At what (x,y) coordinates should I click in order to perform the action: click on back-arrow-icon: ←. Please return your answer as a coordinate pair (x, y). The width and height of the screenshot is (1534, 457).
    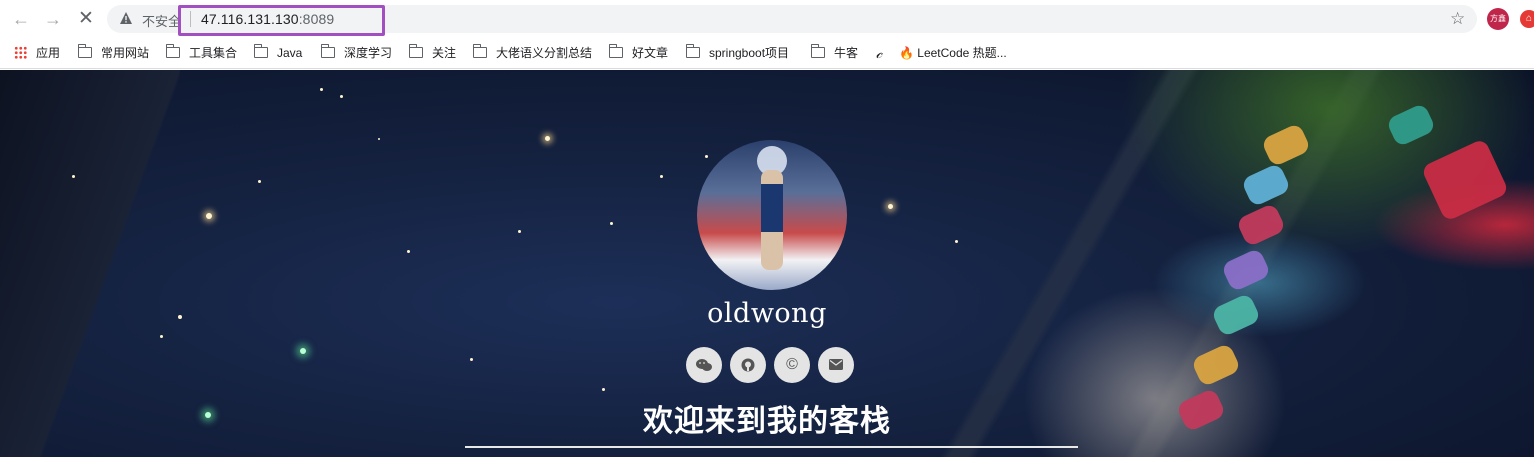
    Looking at the image, I should click on (21, 19).